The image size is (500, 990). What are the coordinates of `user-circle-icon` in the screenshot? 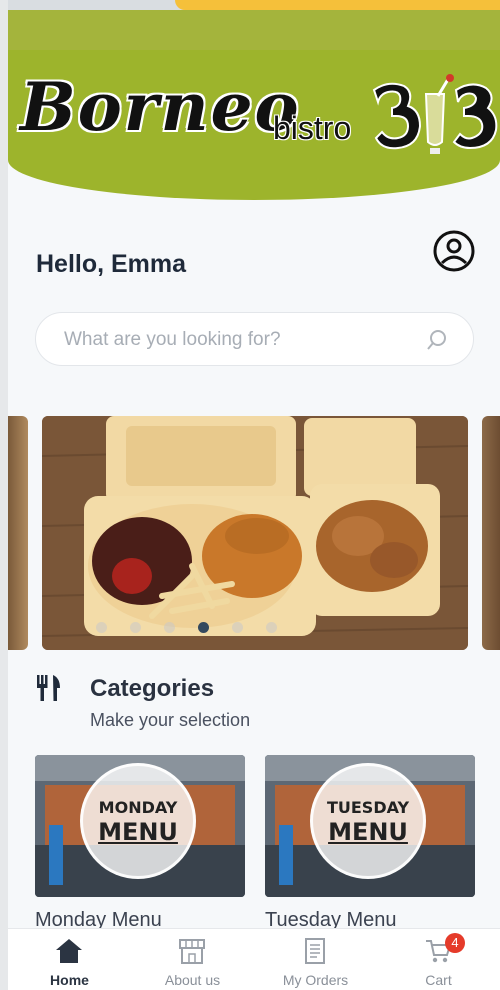 It's located at (454, 251).